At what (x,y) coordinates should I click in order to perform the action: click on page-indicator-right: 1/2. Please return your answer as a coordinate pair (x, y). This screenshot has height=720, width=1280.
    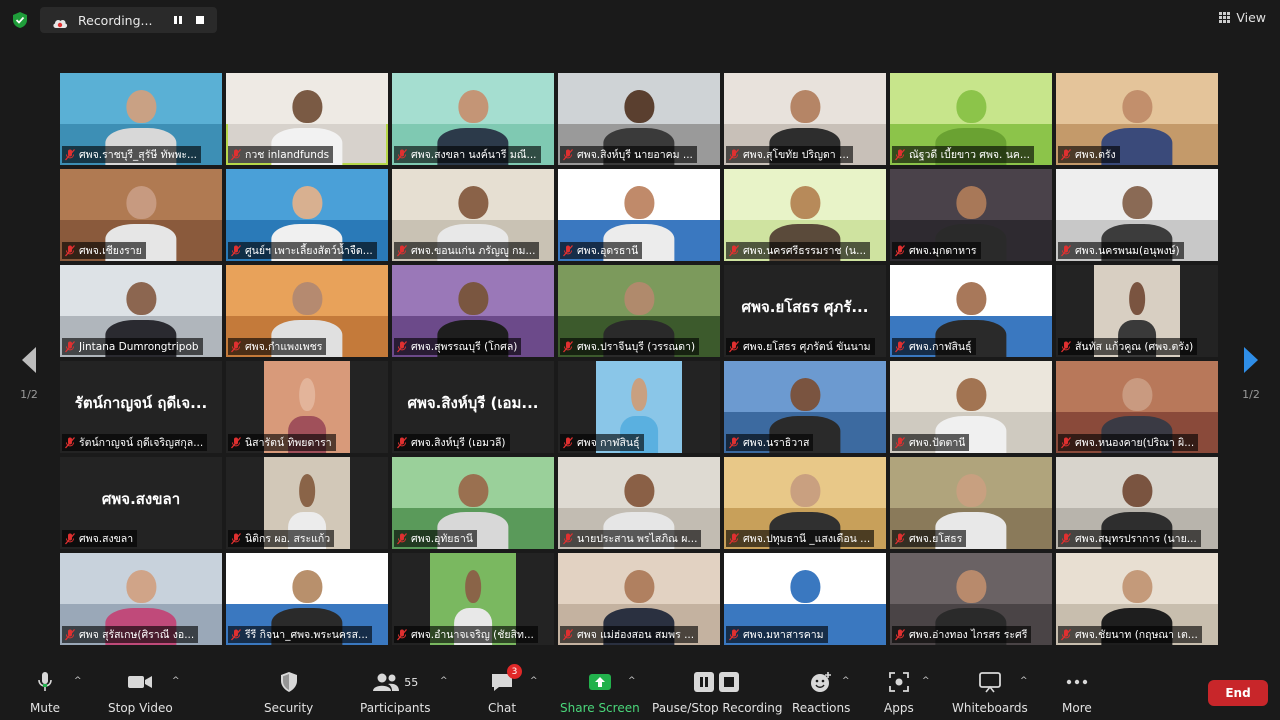
    Looking at the image, I should click on (1251, 394).